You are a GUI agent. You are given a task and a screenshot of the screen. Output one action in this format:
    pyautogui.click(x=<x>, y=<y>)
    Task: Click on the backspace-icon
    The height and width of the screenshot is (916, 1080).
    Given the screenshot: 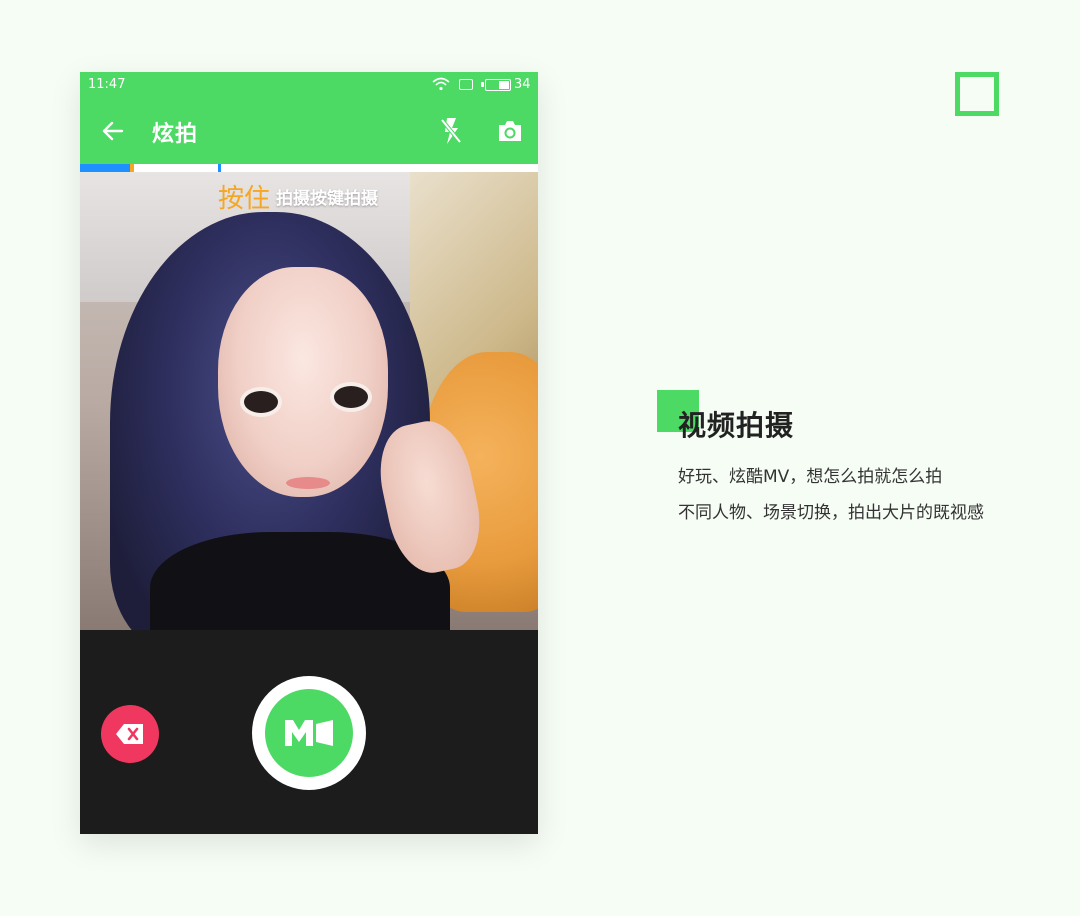 What is the action you would take?
    pyautogui.click(x=129, y=734)
    